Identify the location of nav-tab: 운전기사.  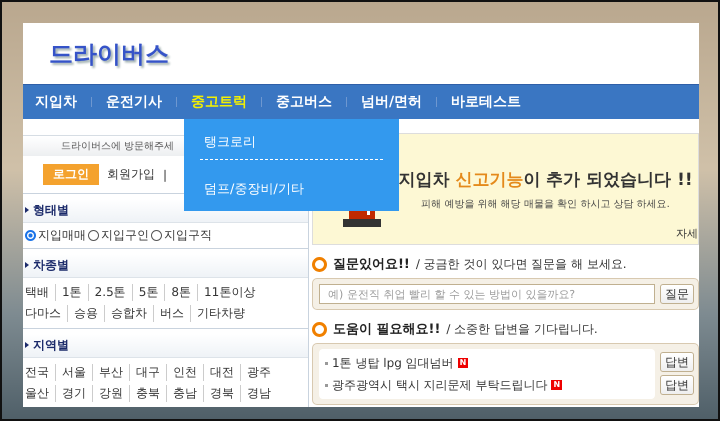
(134, 102).